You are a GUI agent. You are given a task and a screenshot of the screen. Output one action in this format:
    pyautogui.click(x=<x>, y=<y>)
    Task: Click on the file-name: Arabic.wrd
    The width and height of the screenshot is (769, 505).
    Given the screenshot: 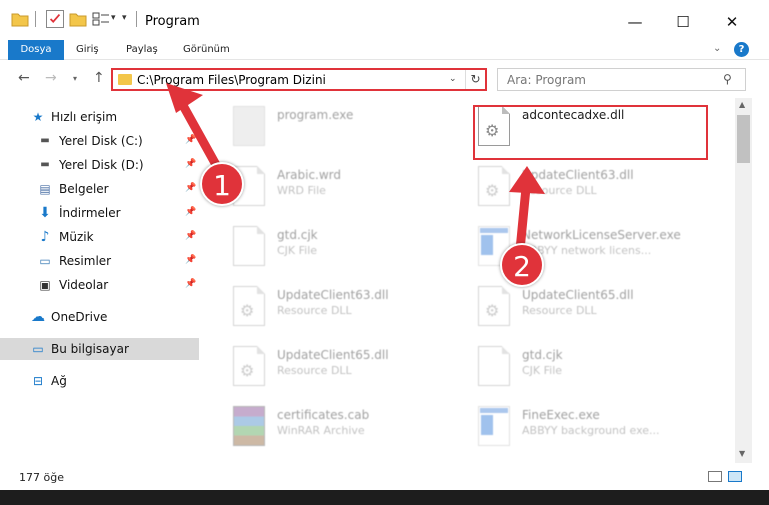 What is the action you would take?
    pyautogui.click(x=309, y=175)
    